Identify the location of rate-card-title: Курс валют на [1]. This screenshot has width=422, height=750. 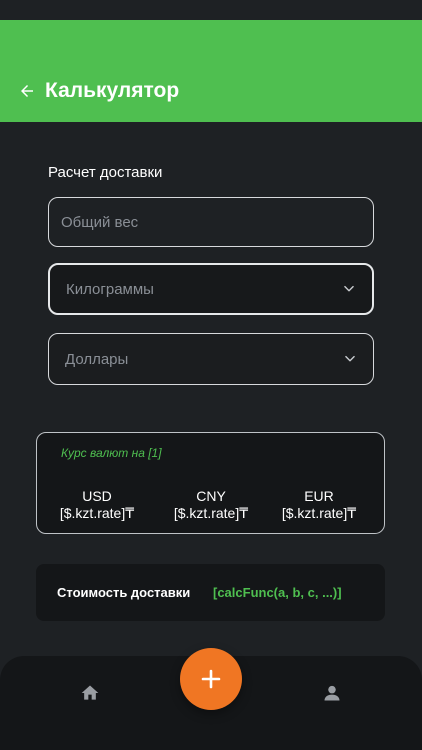
(111, 453).